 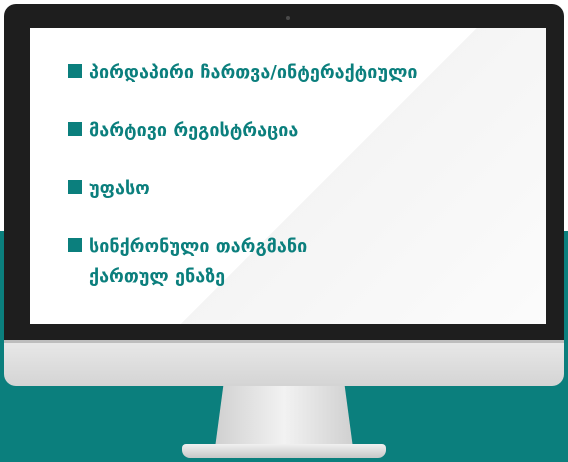 I want to click on monitor-stand-neck, so click(x=284, y=417).